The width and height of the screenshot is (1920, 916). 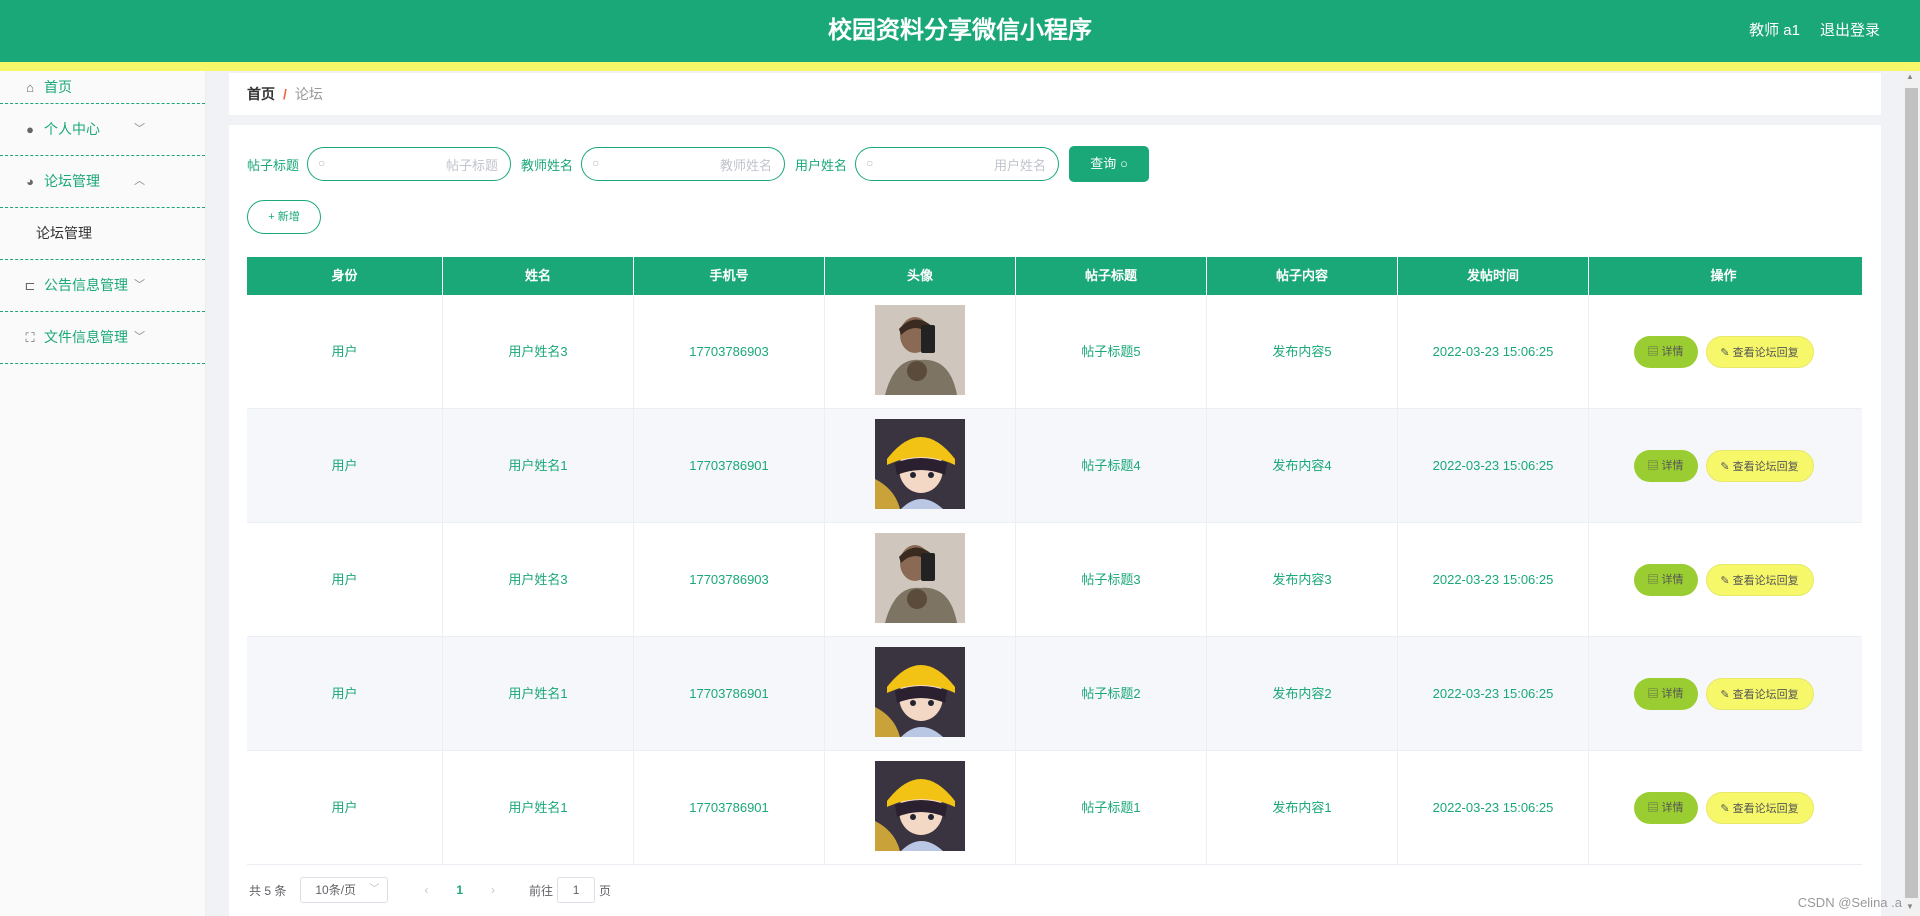 I want to click on teacher-name-search-field: ○, so click(x=683, y=164).